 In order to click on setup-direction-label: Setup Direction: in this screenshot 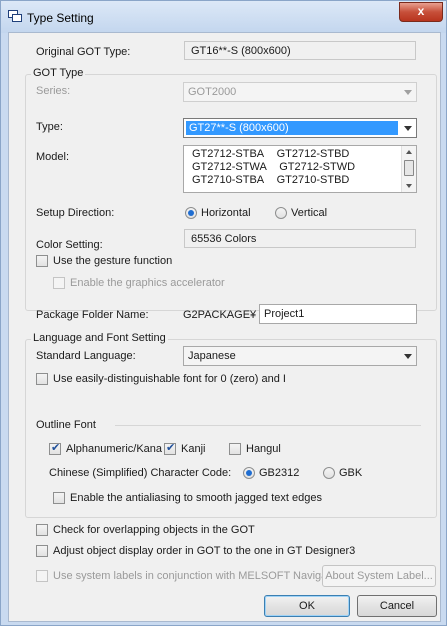, I will do `click(75, 213)`.